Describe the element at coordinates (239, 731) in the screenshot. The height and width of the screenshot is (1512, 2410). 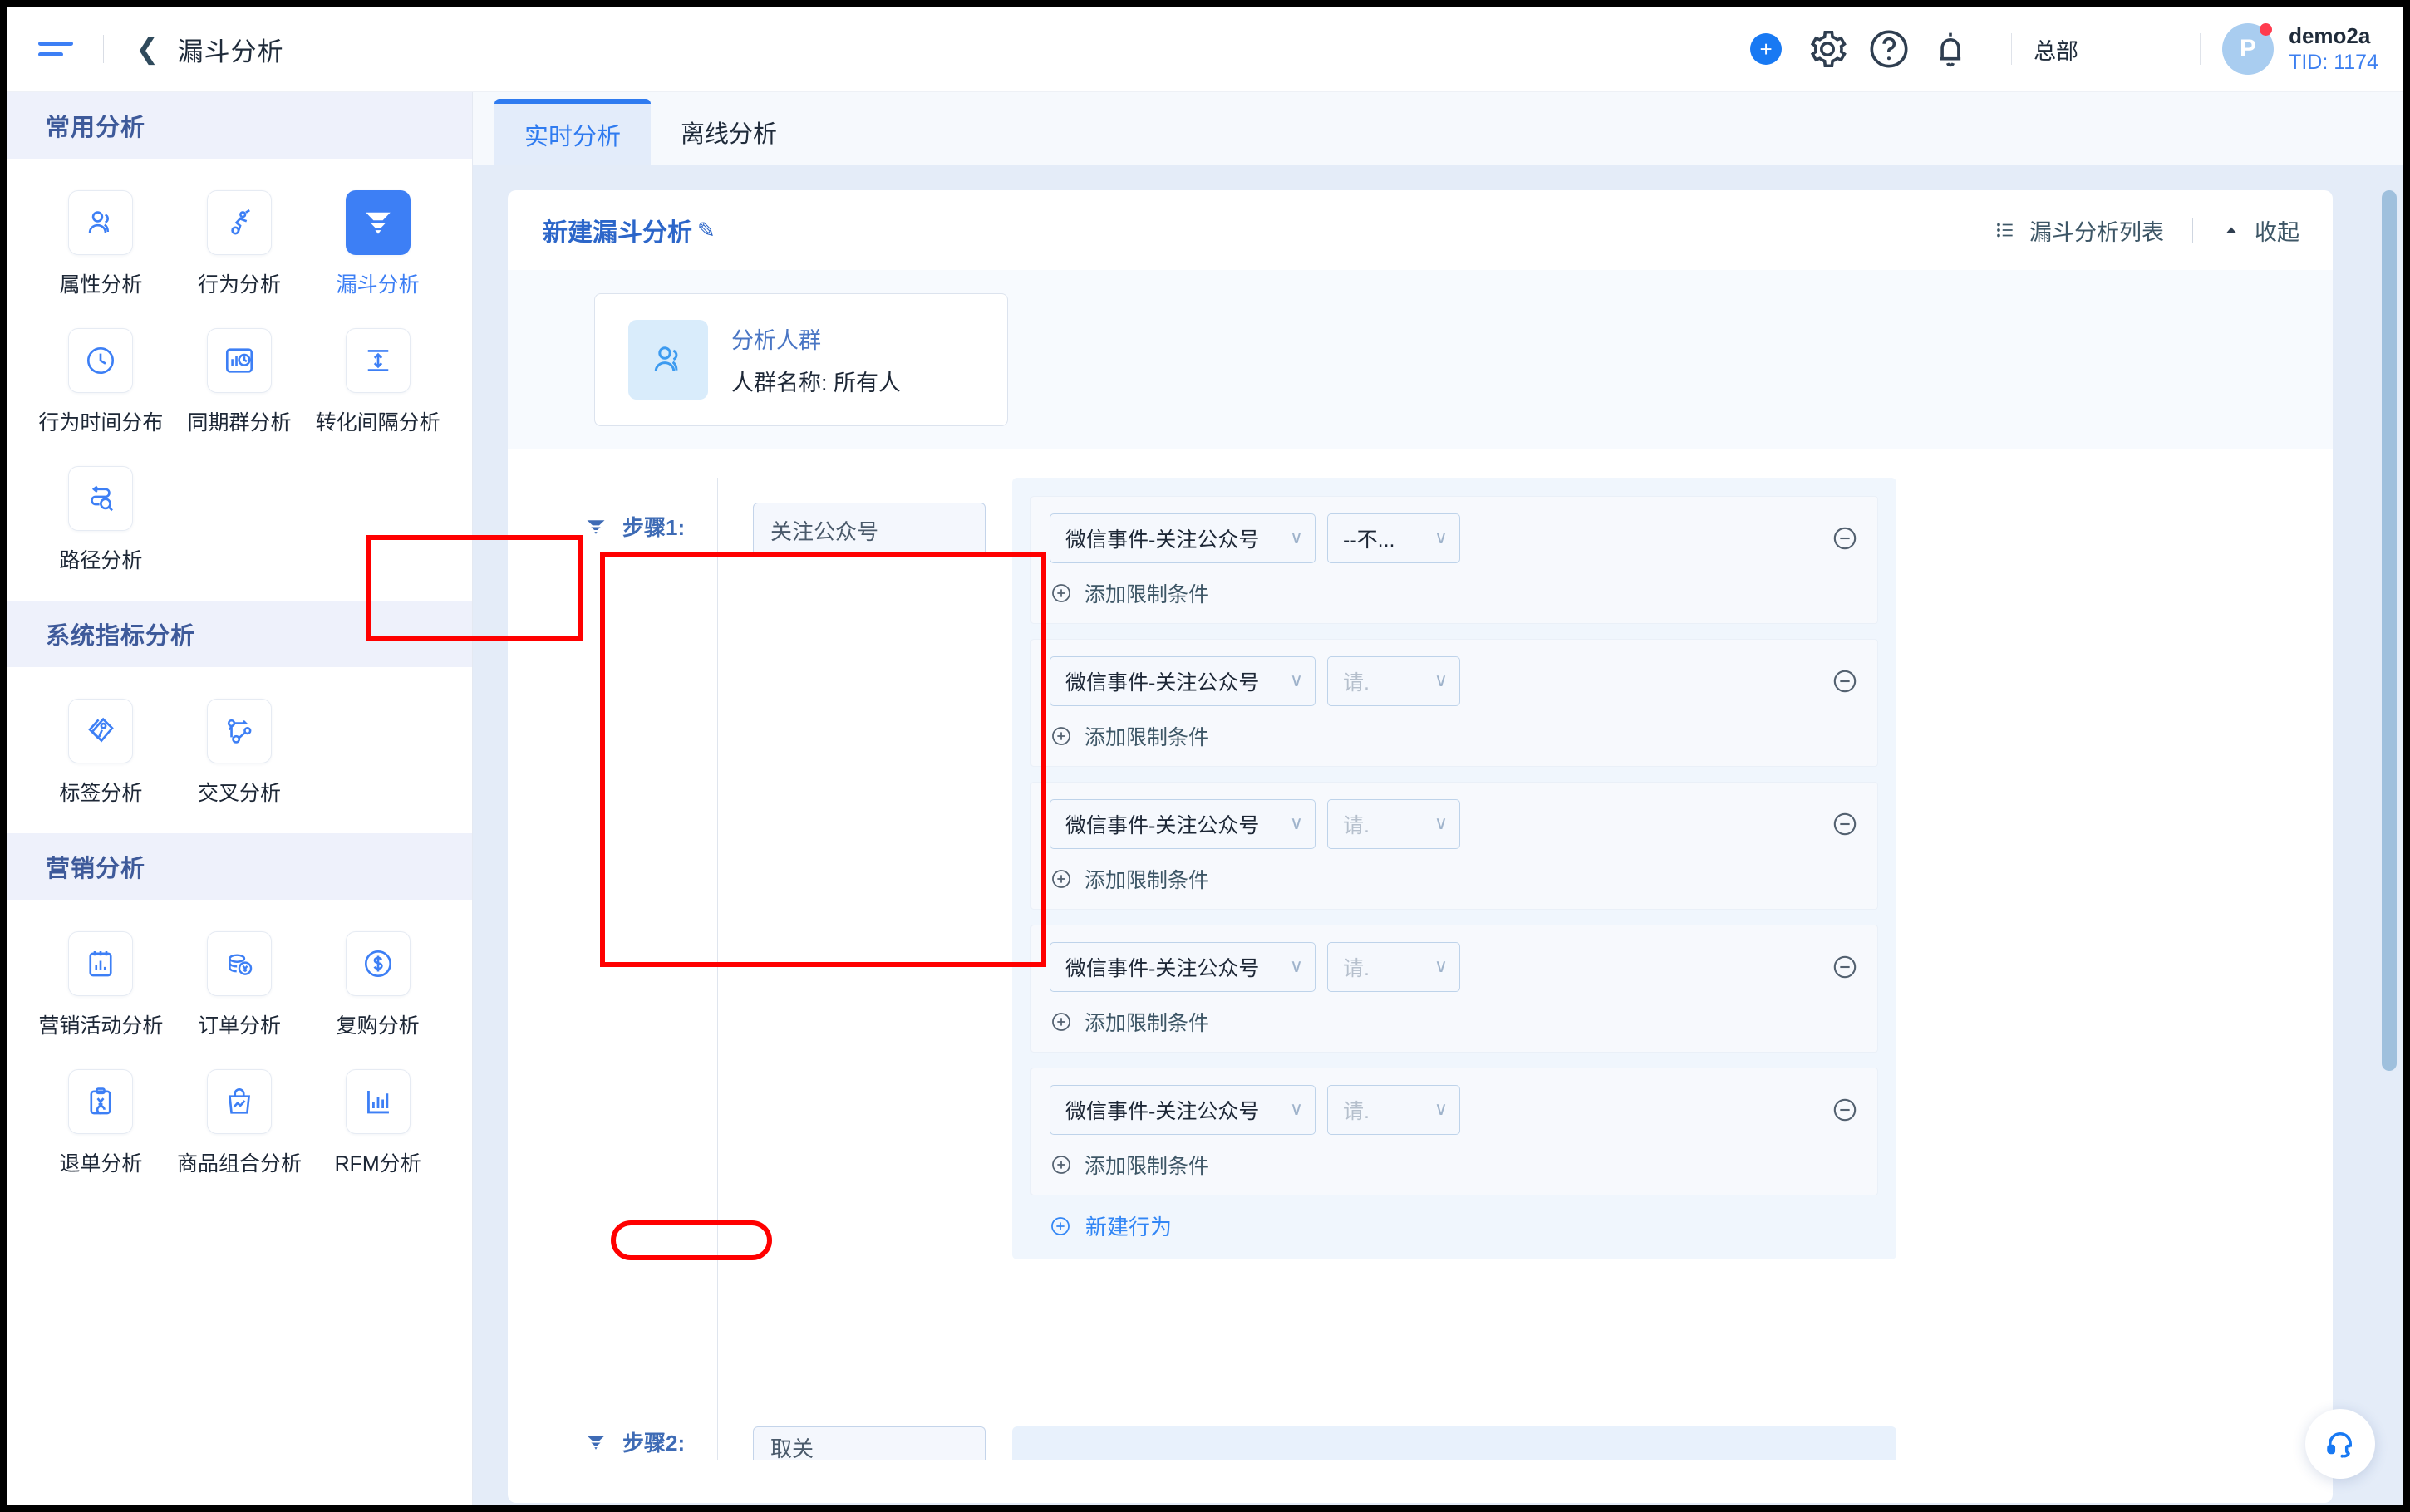
I see `cross-icon` at that location.